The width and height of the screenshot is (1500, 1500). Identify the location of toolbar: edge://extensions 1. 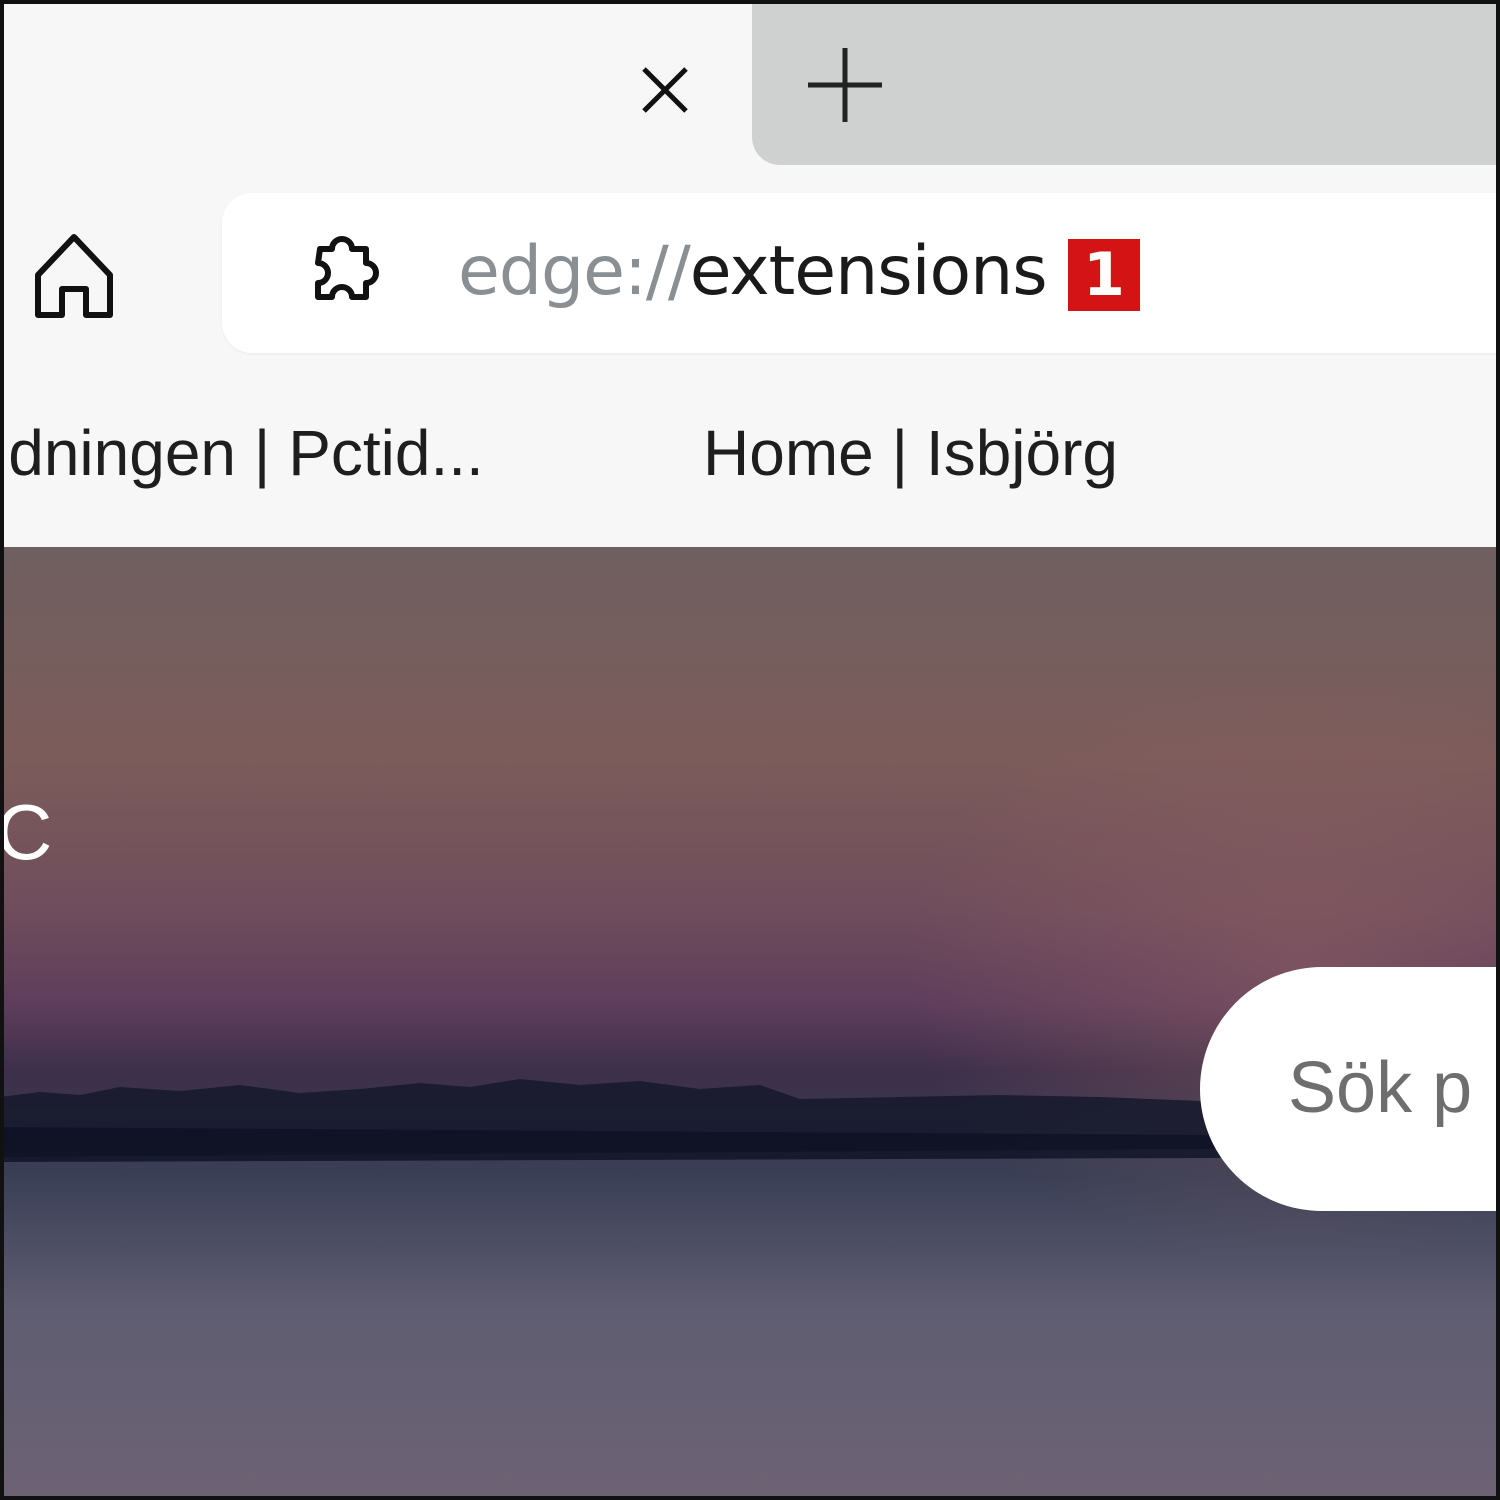
(750, 275).